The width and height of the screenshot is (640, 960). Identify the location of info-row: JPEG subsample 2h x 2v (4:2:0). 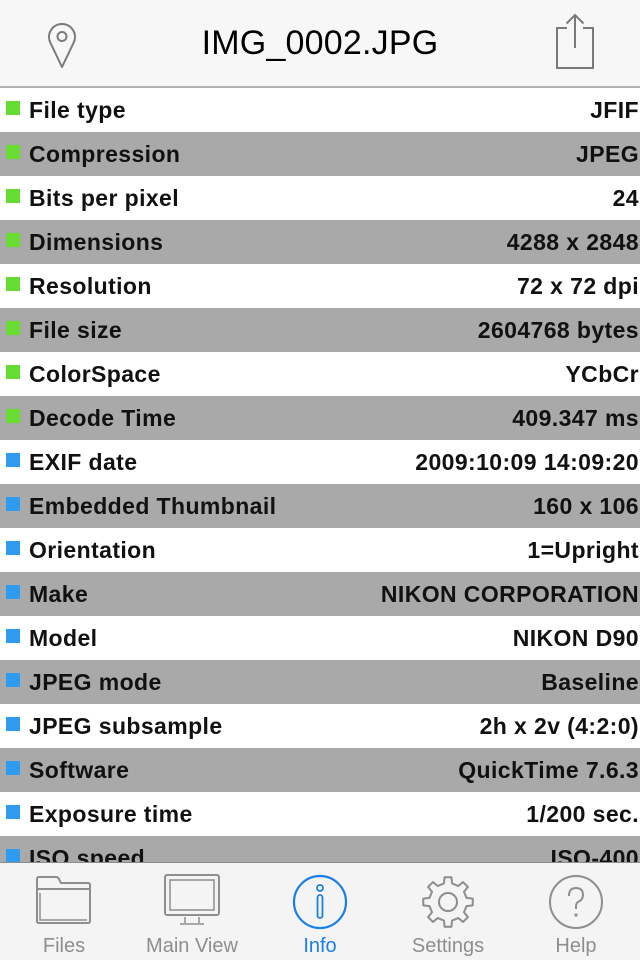
(320, 726).